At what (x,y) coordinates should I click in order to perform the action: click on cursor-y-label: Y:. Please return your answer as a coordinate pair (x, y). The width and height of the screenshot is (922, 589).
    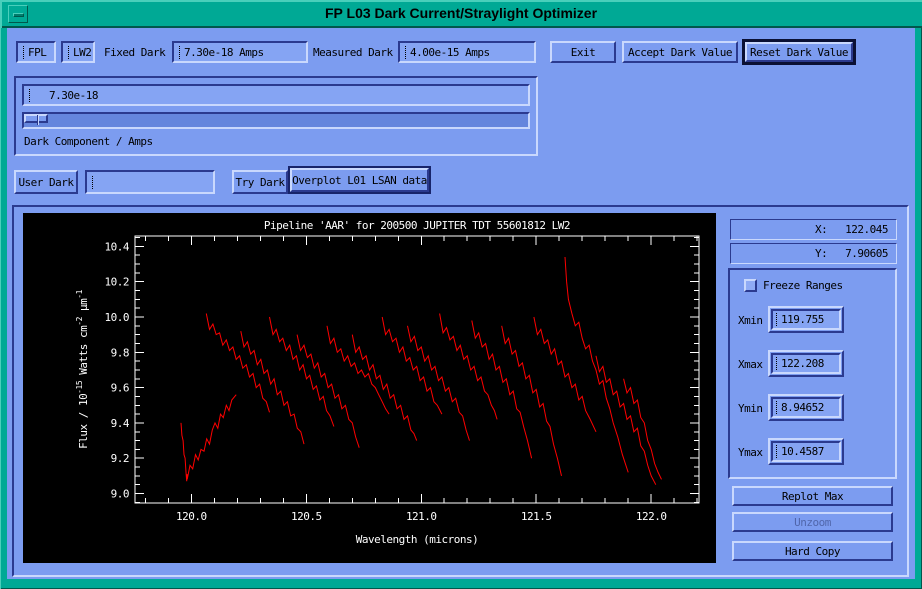
    Looking at the image, I should click on (821, 253).